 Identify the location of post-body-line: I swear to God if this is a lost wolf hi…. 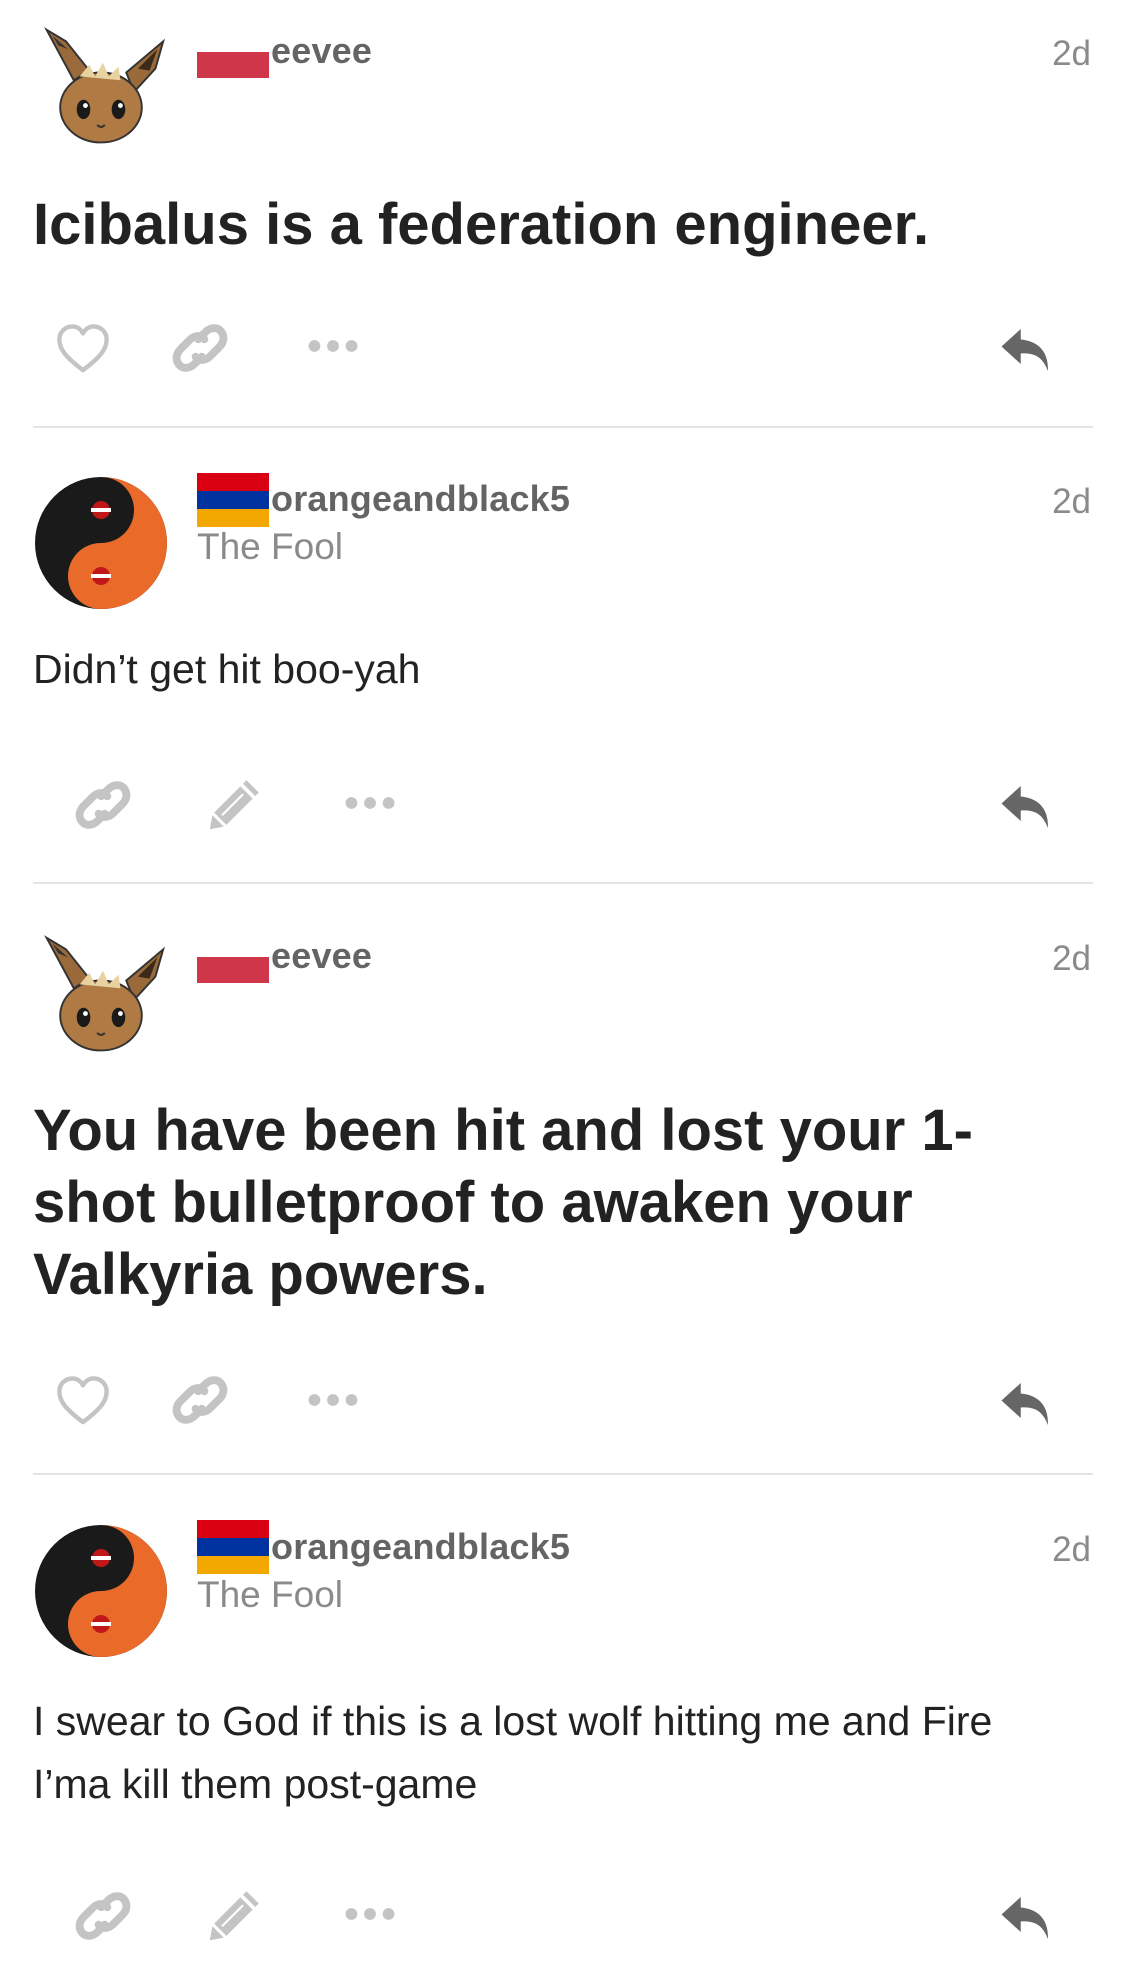
(513, 1721).